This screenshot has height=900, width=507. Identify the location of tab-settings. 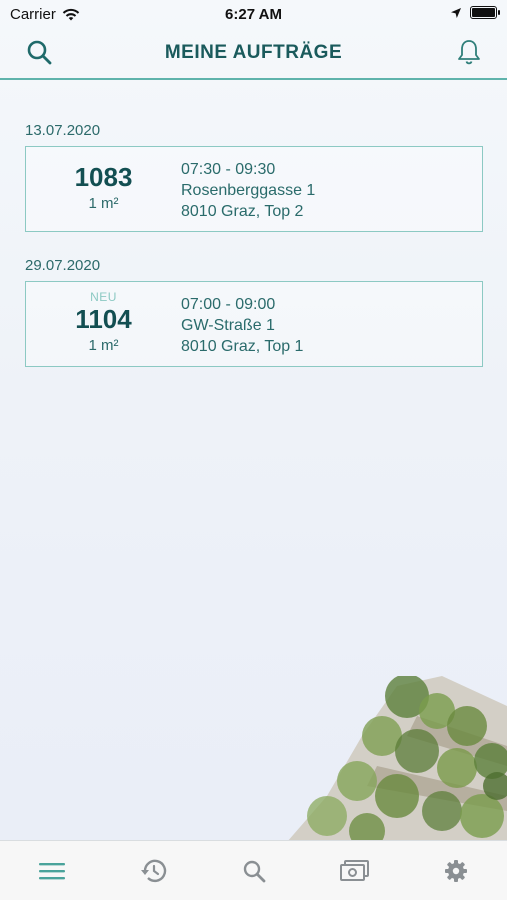
(456, 871).